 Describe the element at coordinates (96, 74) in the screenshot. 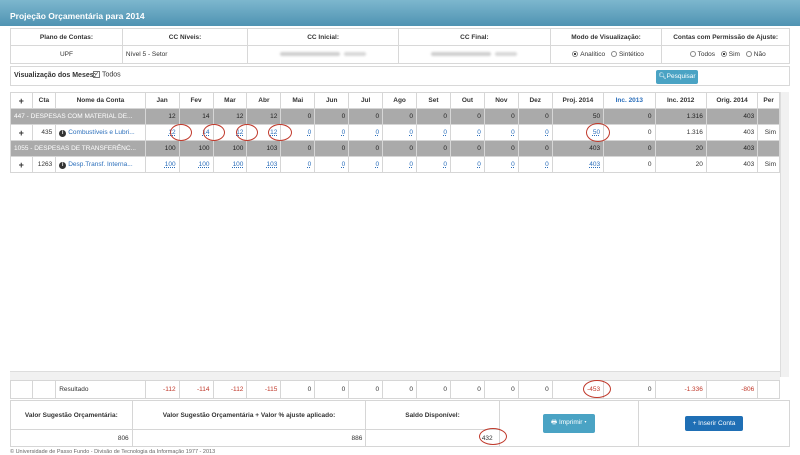

I see `todos-checkbox: ✓` at that location.